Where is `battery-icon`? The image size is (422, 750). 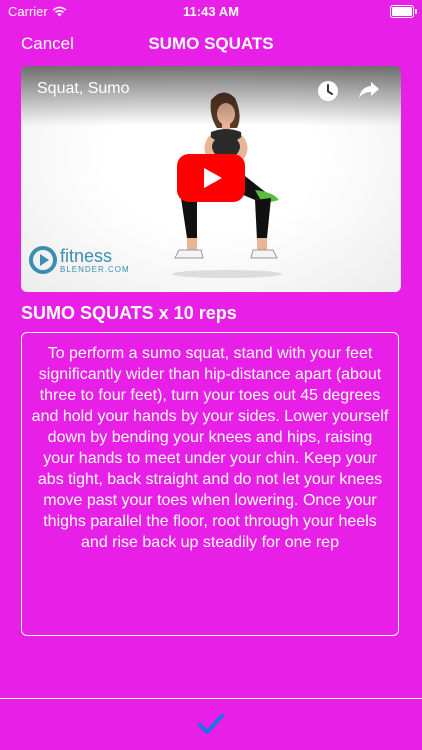 battery-icon is located at coordinates (403, 11).